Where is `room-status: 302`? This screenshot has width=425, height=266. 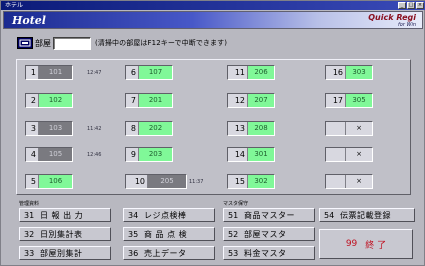
room-status: 302 is located at coordinates (261, 181).